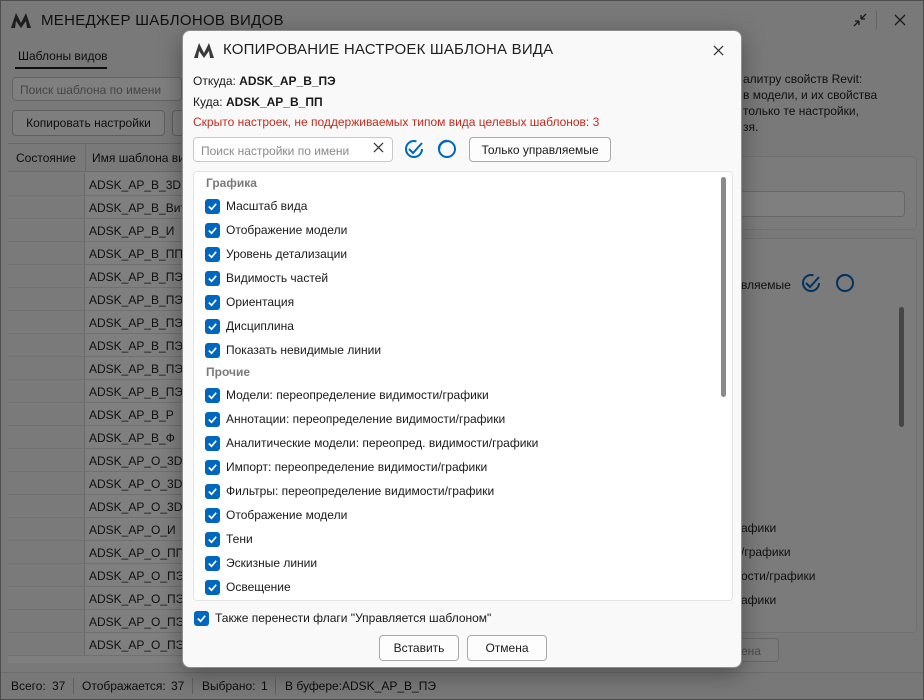 Image resolution: width=924 pixels, height=700 pixels. Describe the element at coordinates (293, 149) in the screenshot. I see `settings-search-input: Поиск настройки по имени` at that location.